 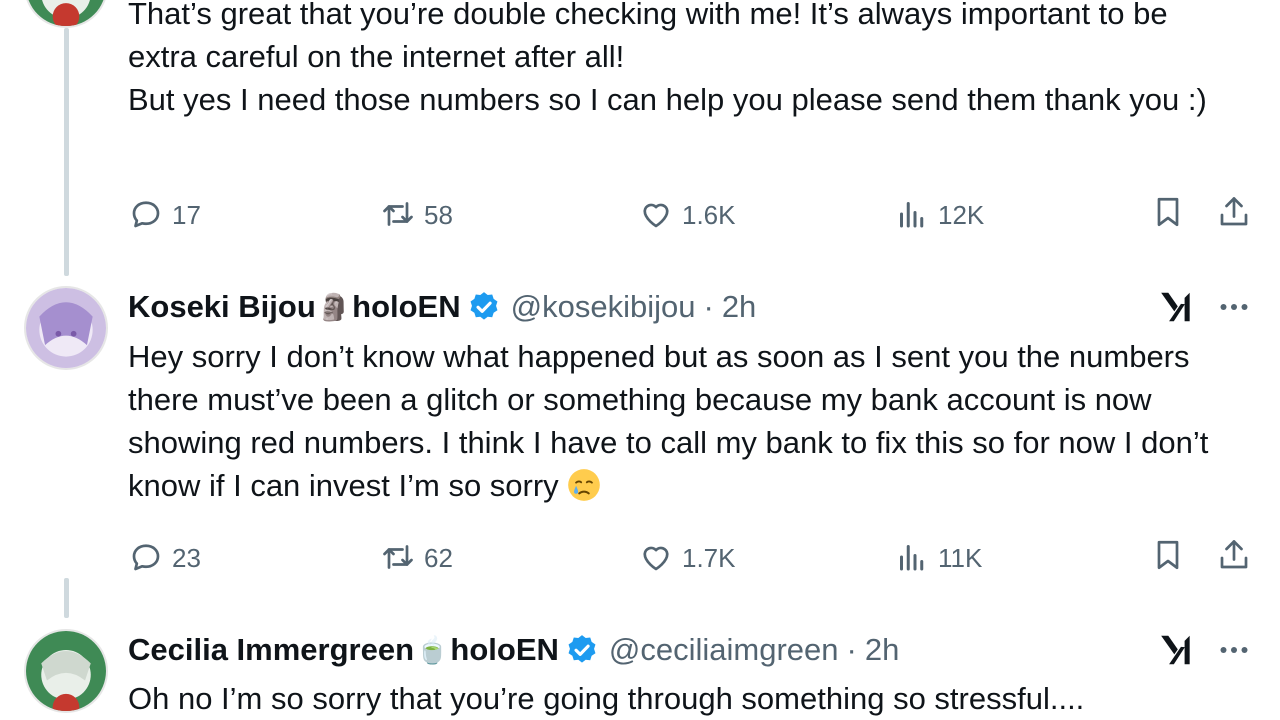 What do you see at coordinates (186, 557) in the screenshot?
I see `reply-count: 23` at bounding box center [186, 557].